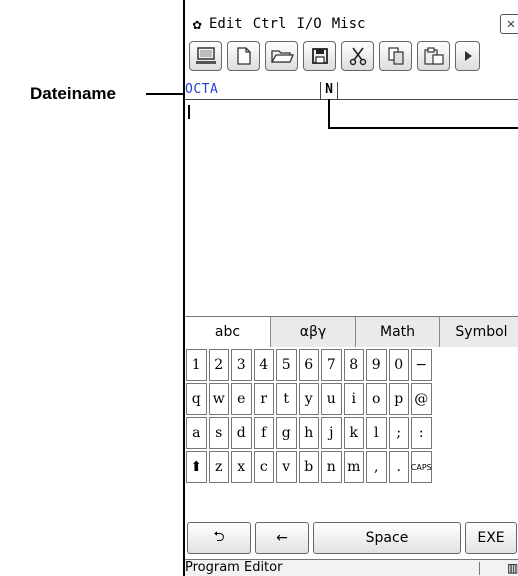 The width and height of the screenshot is (518, 576). I want to click on key: 9, so click(376, 365).